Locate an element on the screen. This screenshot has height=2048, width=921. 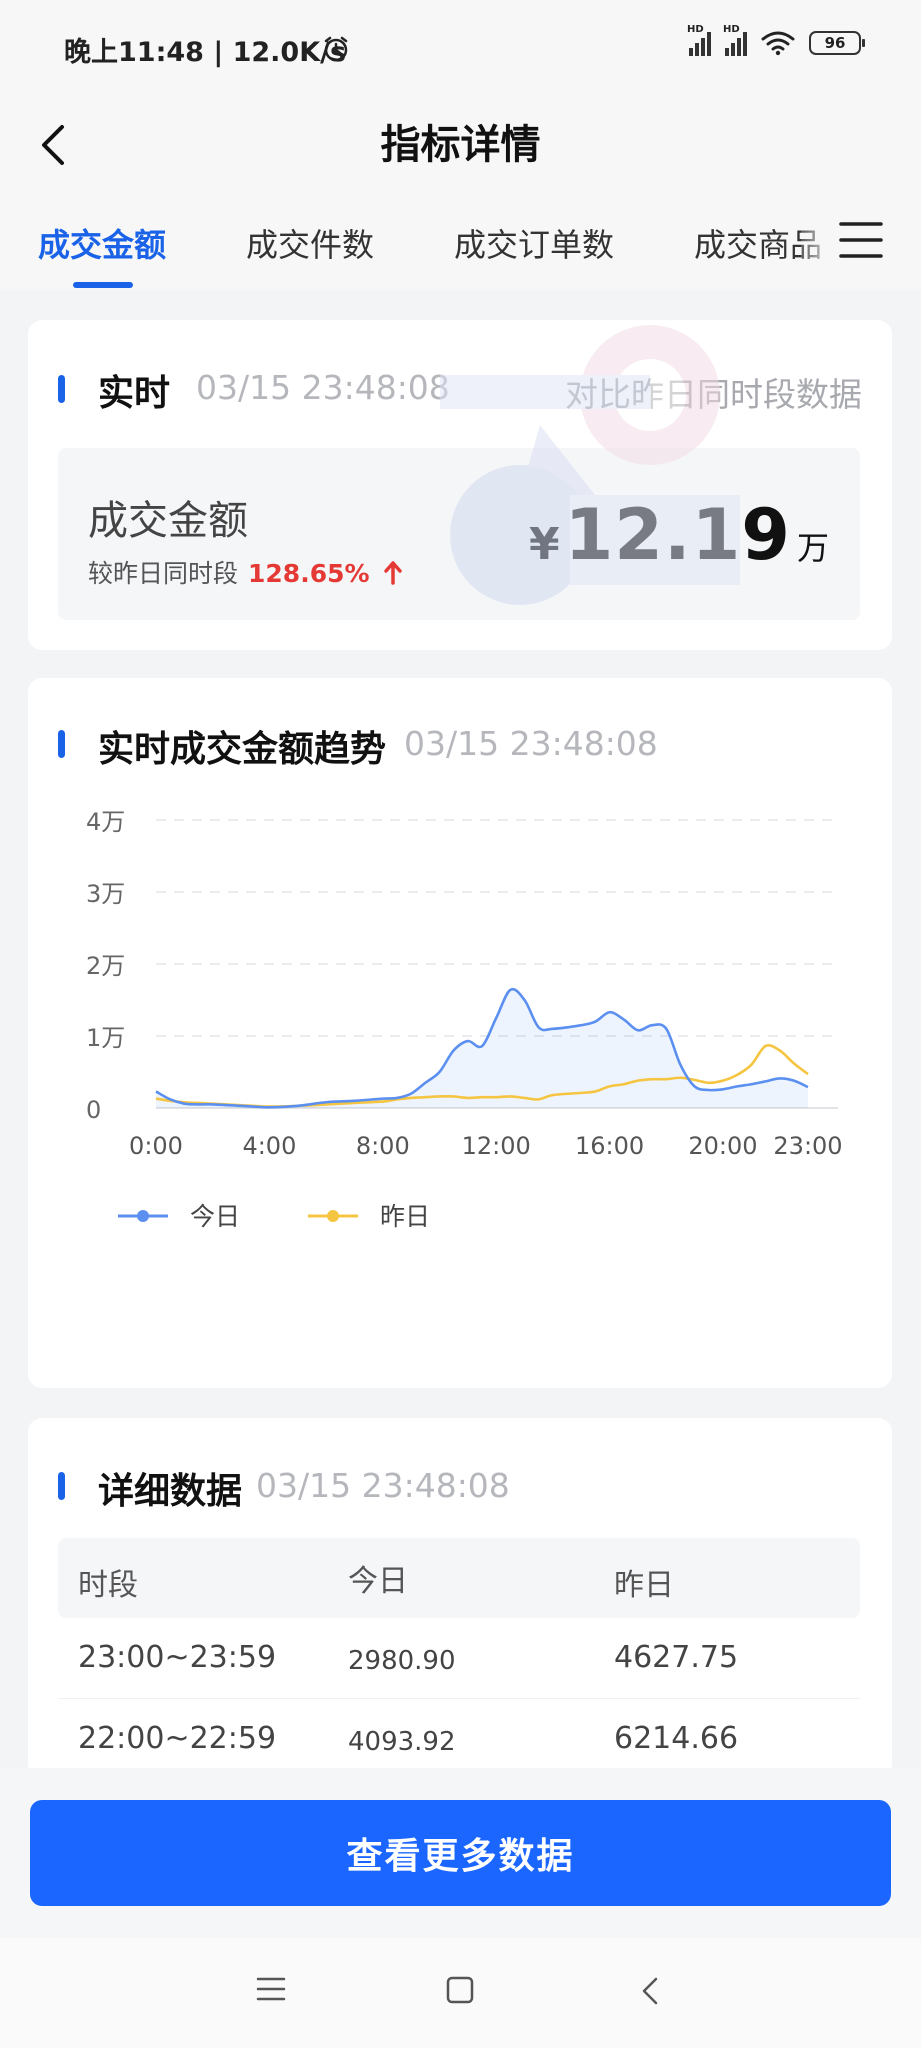
nav-bar: 指标详情 is located at coordinates (460, 145).